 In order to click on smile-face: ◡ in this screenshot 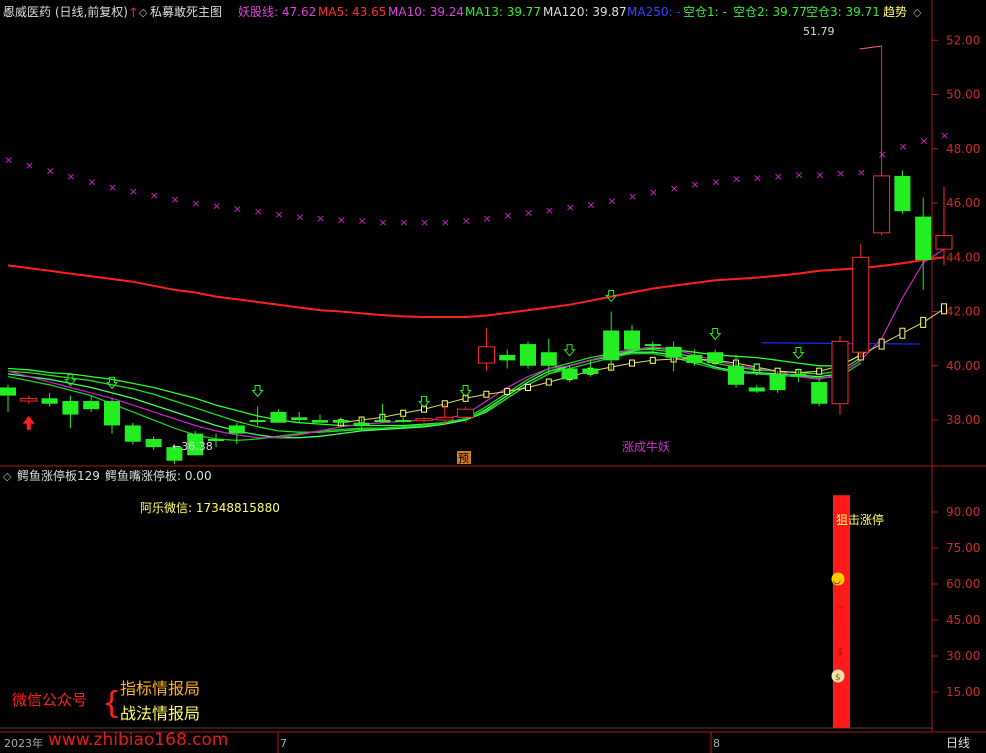, I will do `click(837, 581)`.